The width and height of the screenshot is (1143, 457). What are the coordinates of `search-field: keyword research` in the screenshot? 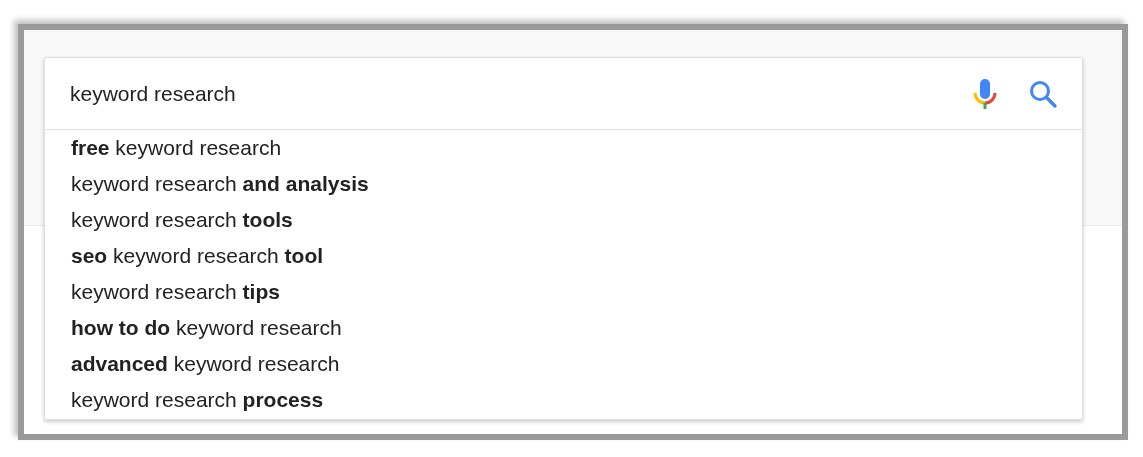 It's located at (506, 93).